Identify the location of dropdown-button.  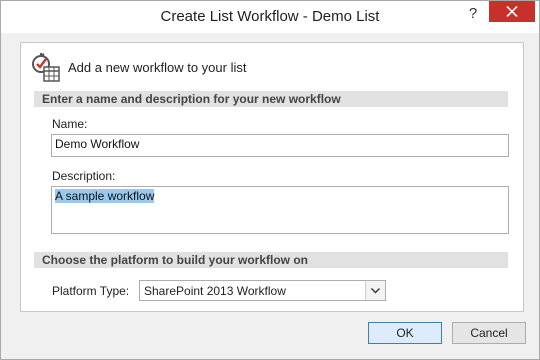
(375, 290).